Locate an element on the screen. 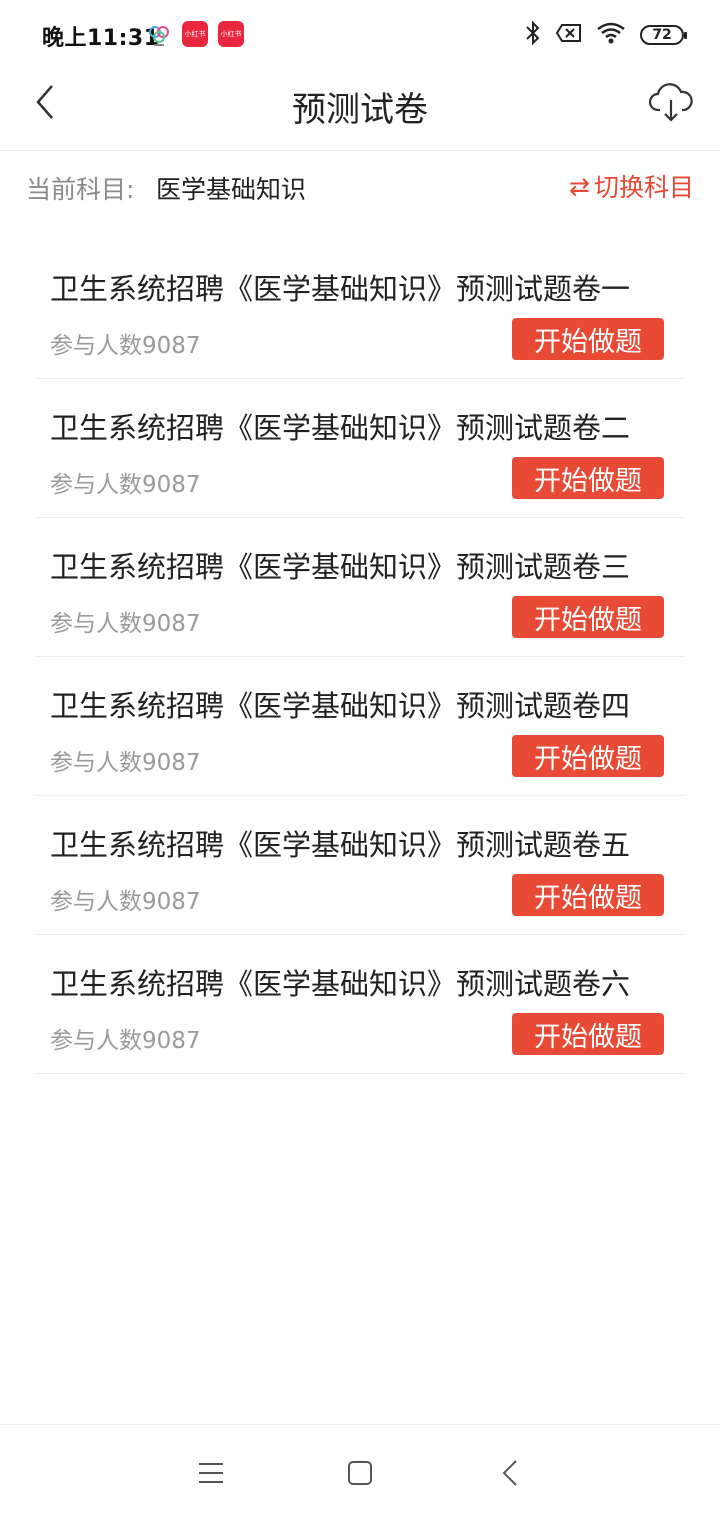  cloud-download-button is located at coordinates (671, 103).